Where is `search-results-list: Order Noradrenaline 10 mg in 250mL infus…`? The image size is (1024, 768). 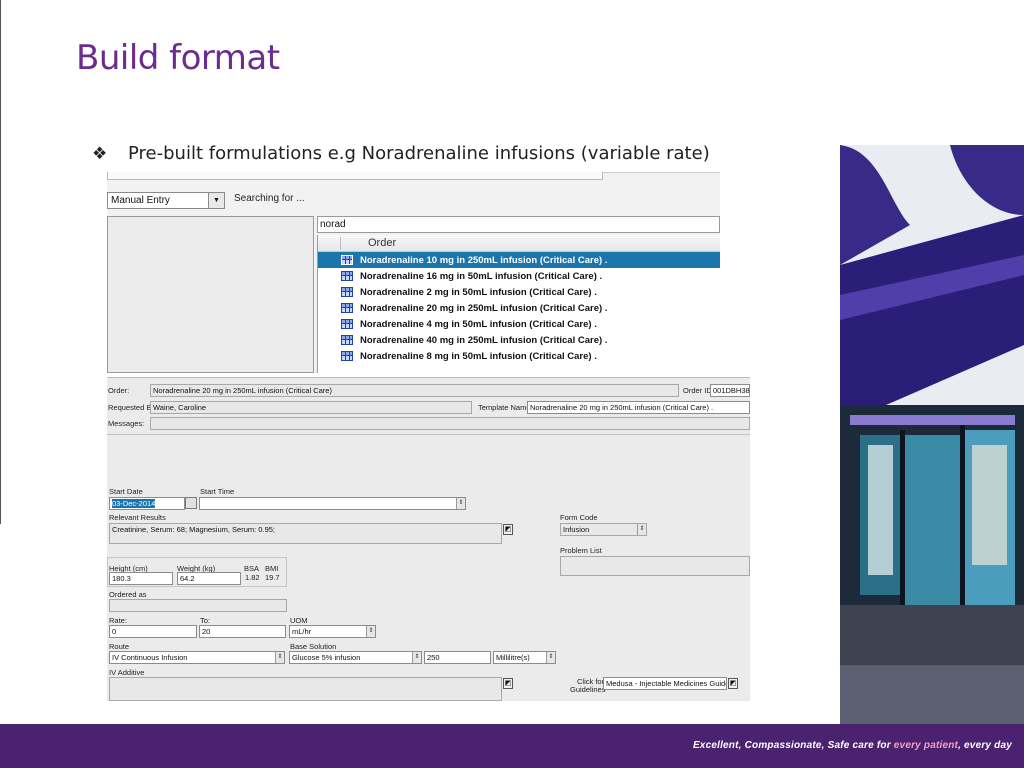 search-results-list: Order Noradrenaline 10 mg in 250mL infus… is located at coordinates (518, 304).